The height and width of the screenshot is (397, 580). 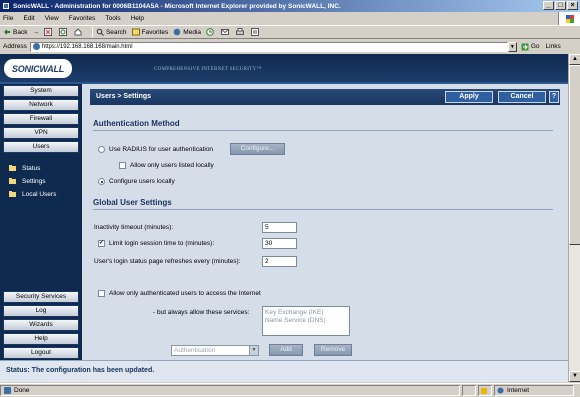 I want to click on go-arrow-icon, so click(x=525, y=46).